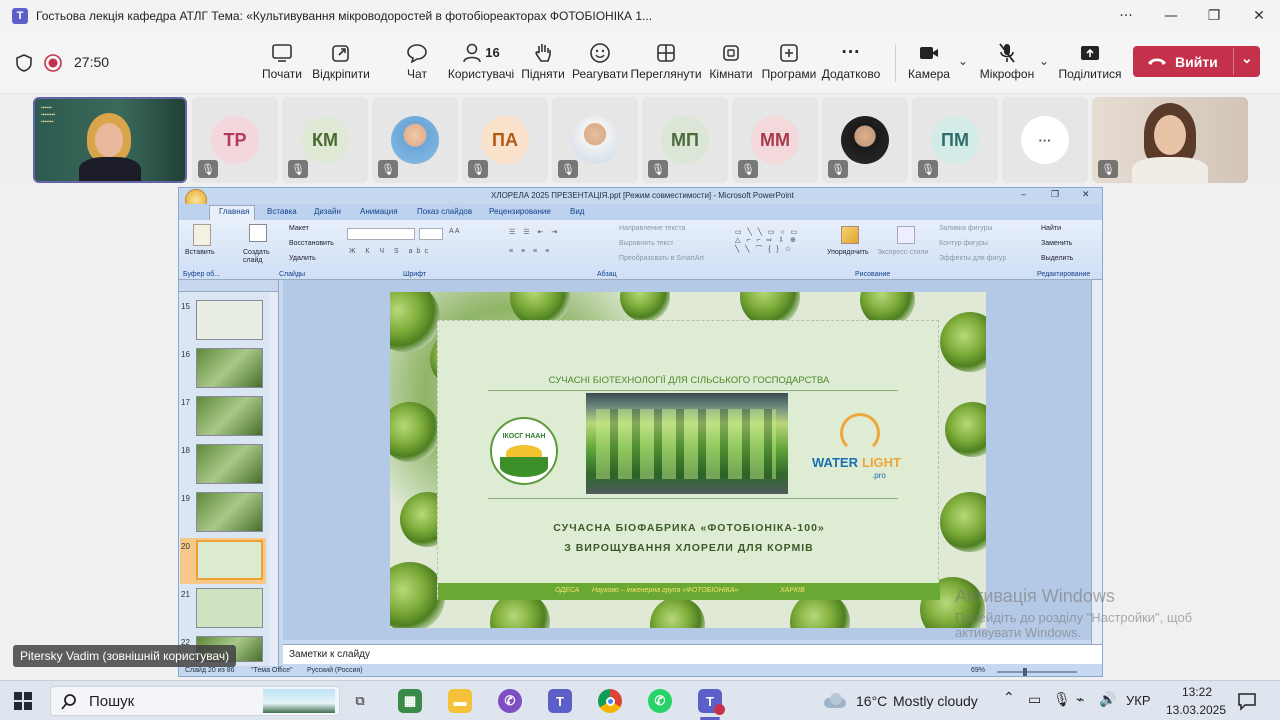  What do you see at coordinates (1196, 710) in the screenshot?
I see `clock-date: 13.03.2025` at bounding box center [1196, 710].